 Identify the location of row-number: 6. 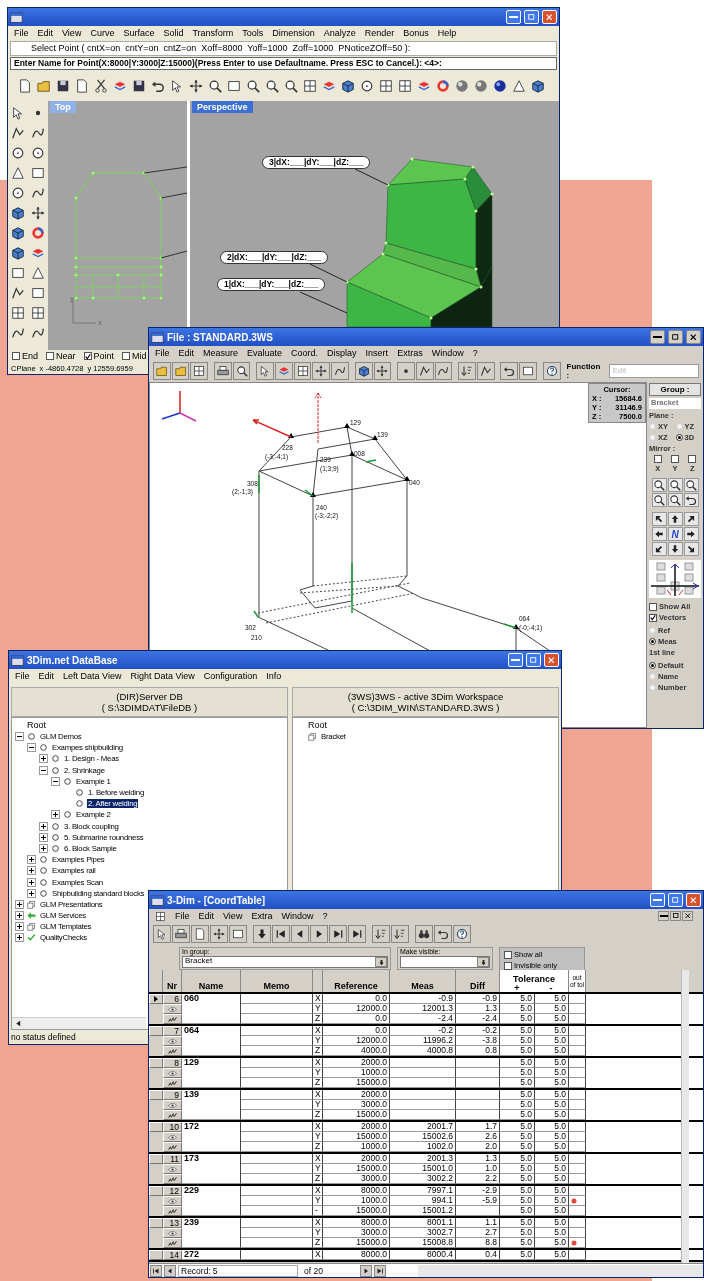
(172, 999).